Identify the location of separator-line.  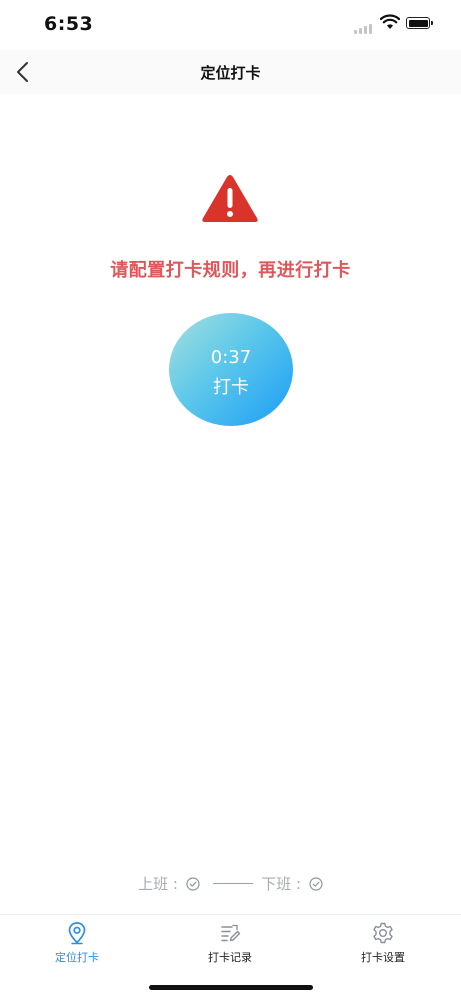
(232, 883).